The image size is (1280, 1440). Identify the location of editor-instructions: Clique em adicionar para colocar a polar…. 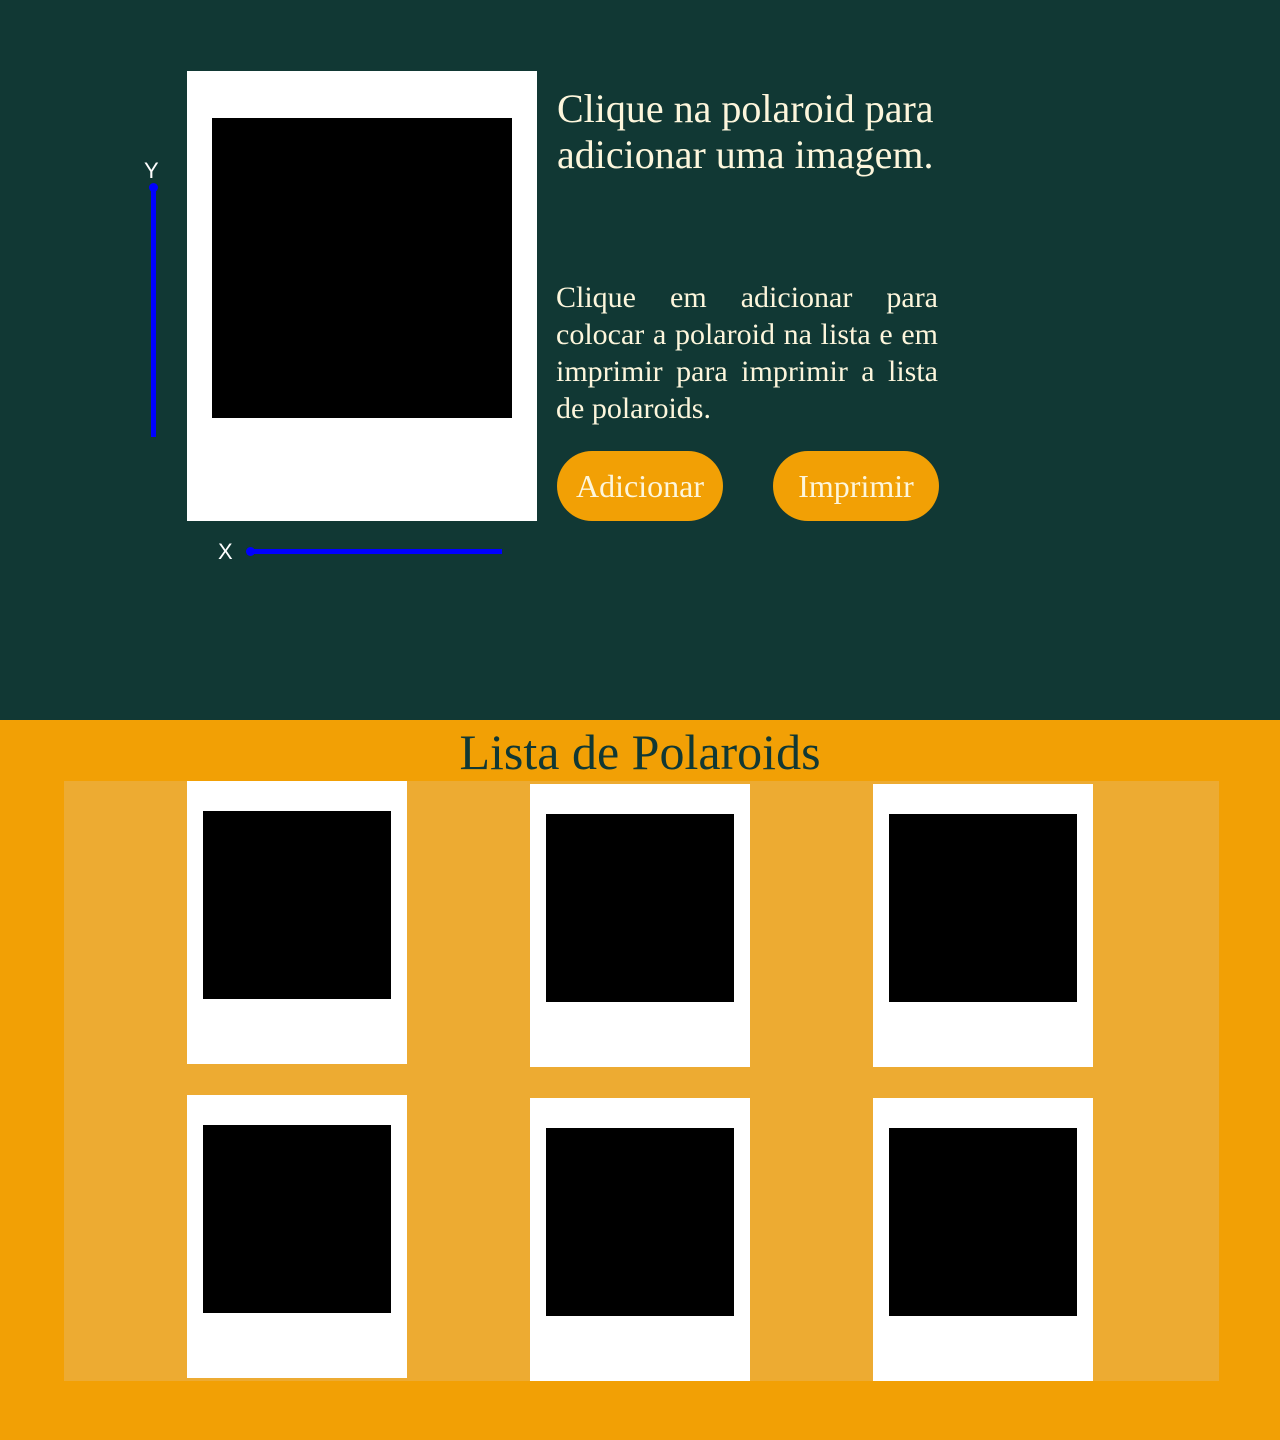
(747, 353).